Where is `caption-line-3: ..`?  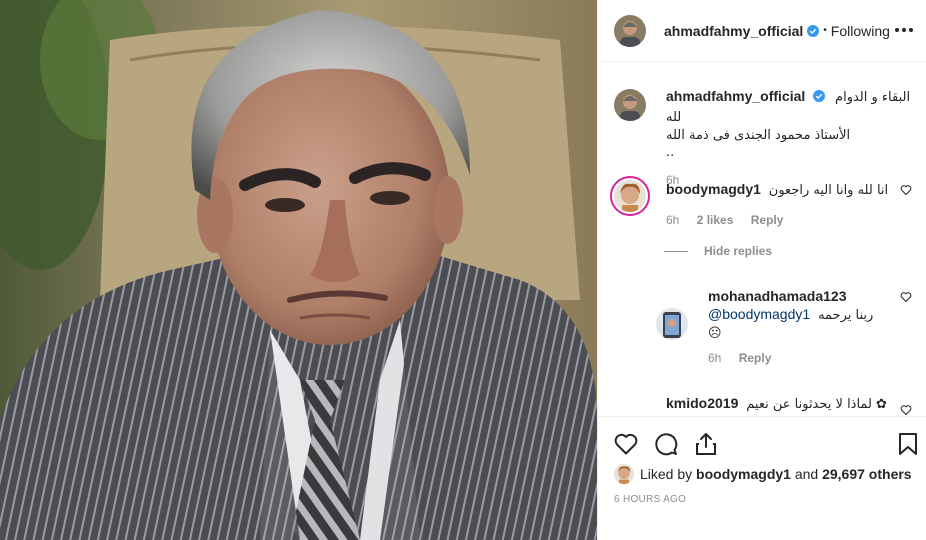 caption-line-3: .. is located at coordinates (670, 152).